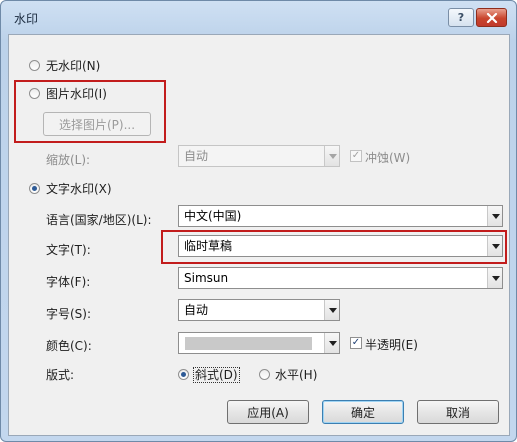  I want to click on apply-button-label: 应用(A), so click(268, 412).